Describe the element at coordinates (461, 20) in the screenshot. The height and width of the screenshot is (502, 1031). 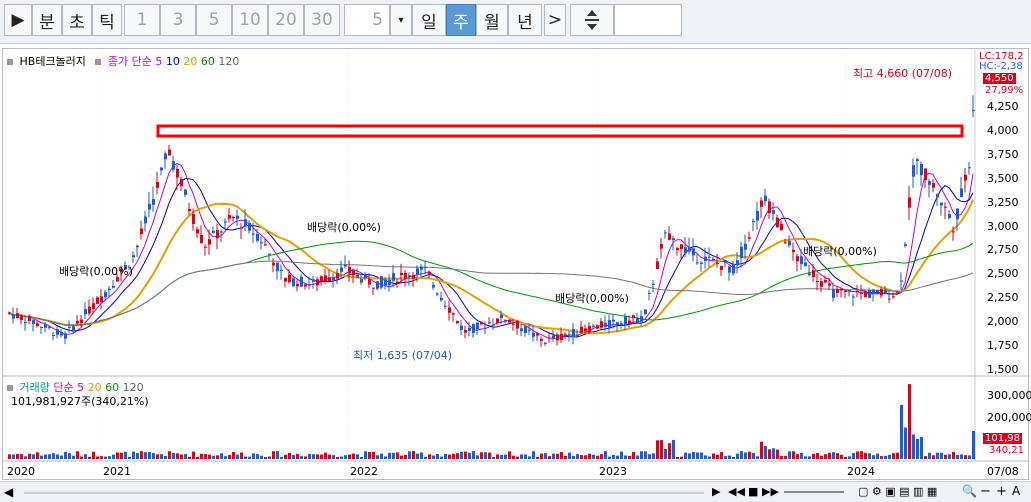
I see `week-button: 주` at that location.